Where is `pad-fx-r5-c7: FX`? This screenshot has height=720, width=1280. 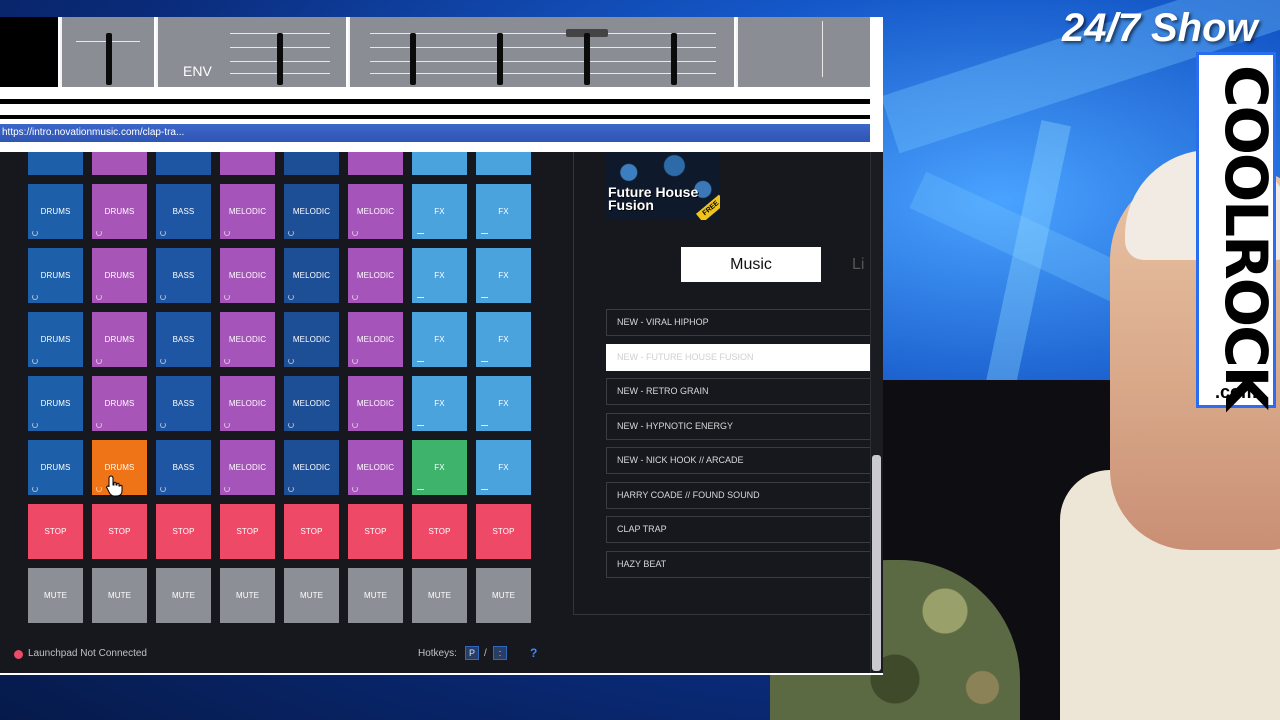
pad-fx-r5-c7: FX is located at coordinates (439, 467).